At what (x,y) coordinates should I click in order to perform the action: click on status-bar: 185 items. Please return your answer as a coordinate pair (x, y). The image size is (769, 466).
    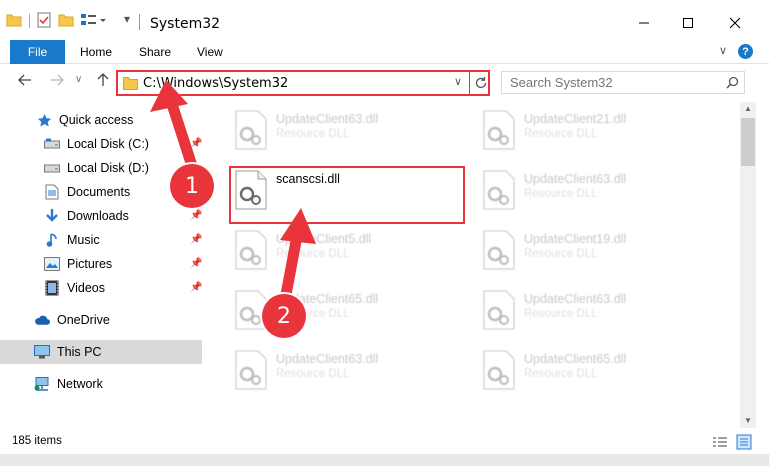
    Looking at the image, I should click on (384, 441).